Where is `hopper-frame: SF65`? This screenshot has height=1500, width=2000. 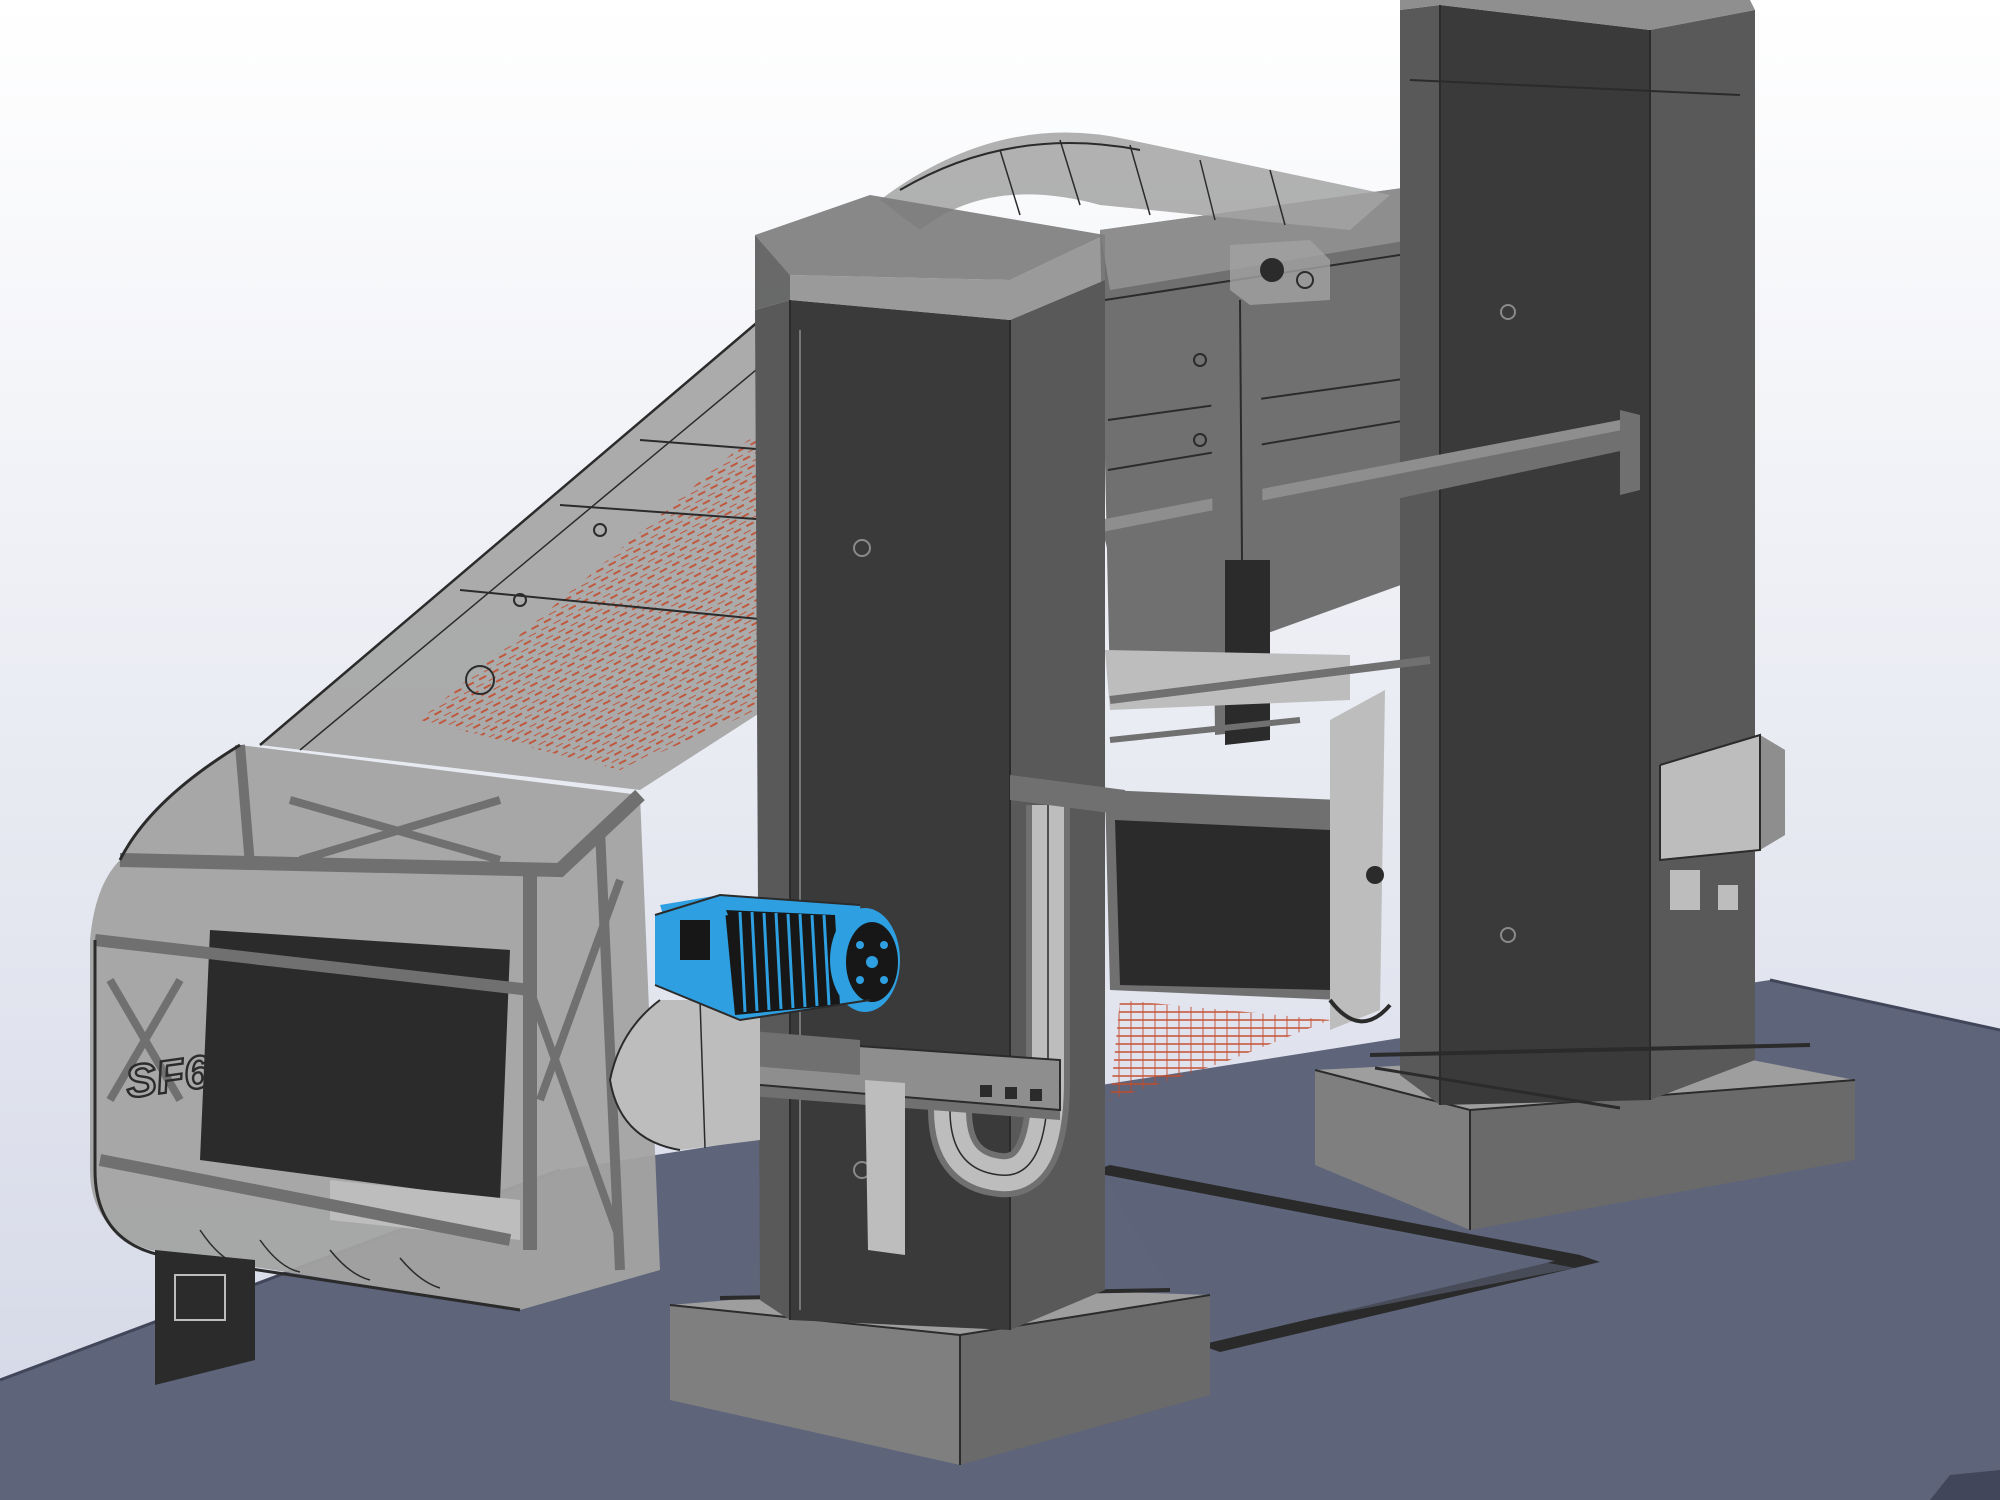 hopper-frame: SF65 is located at coordinates (375, 1027).